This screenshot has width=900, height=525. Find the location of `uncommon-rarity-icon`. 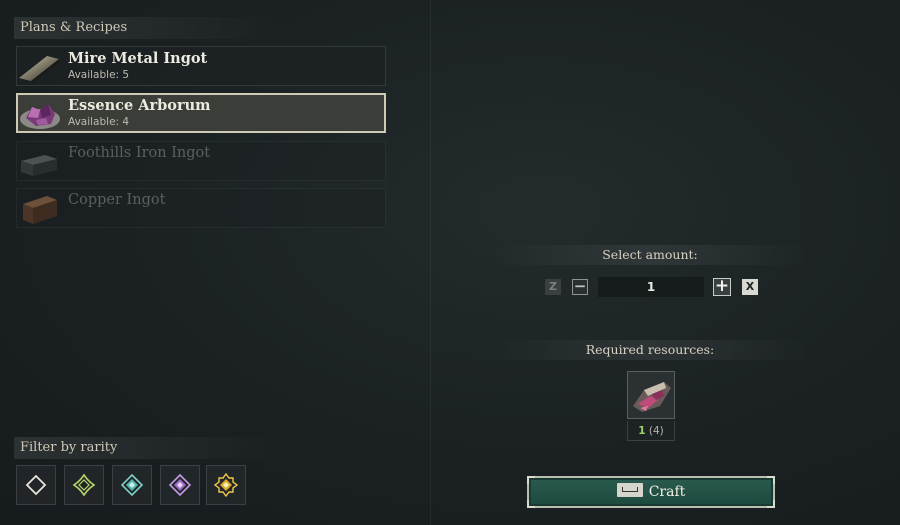

uncommon-rarity-icon is located at coordinates (84, 485).